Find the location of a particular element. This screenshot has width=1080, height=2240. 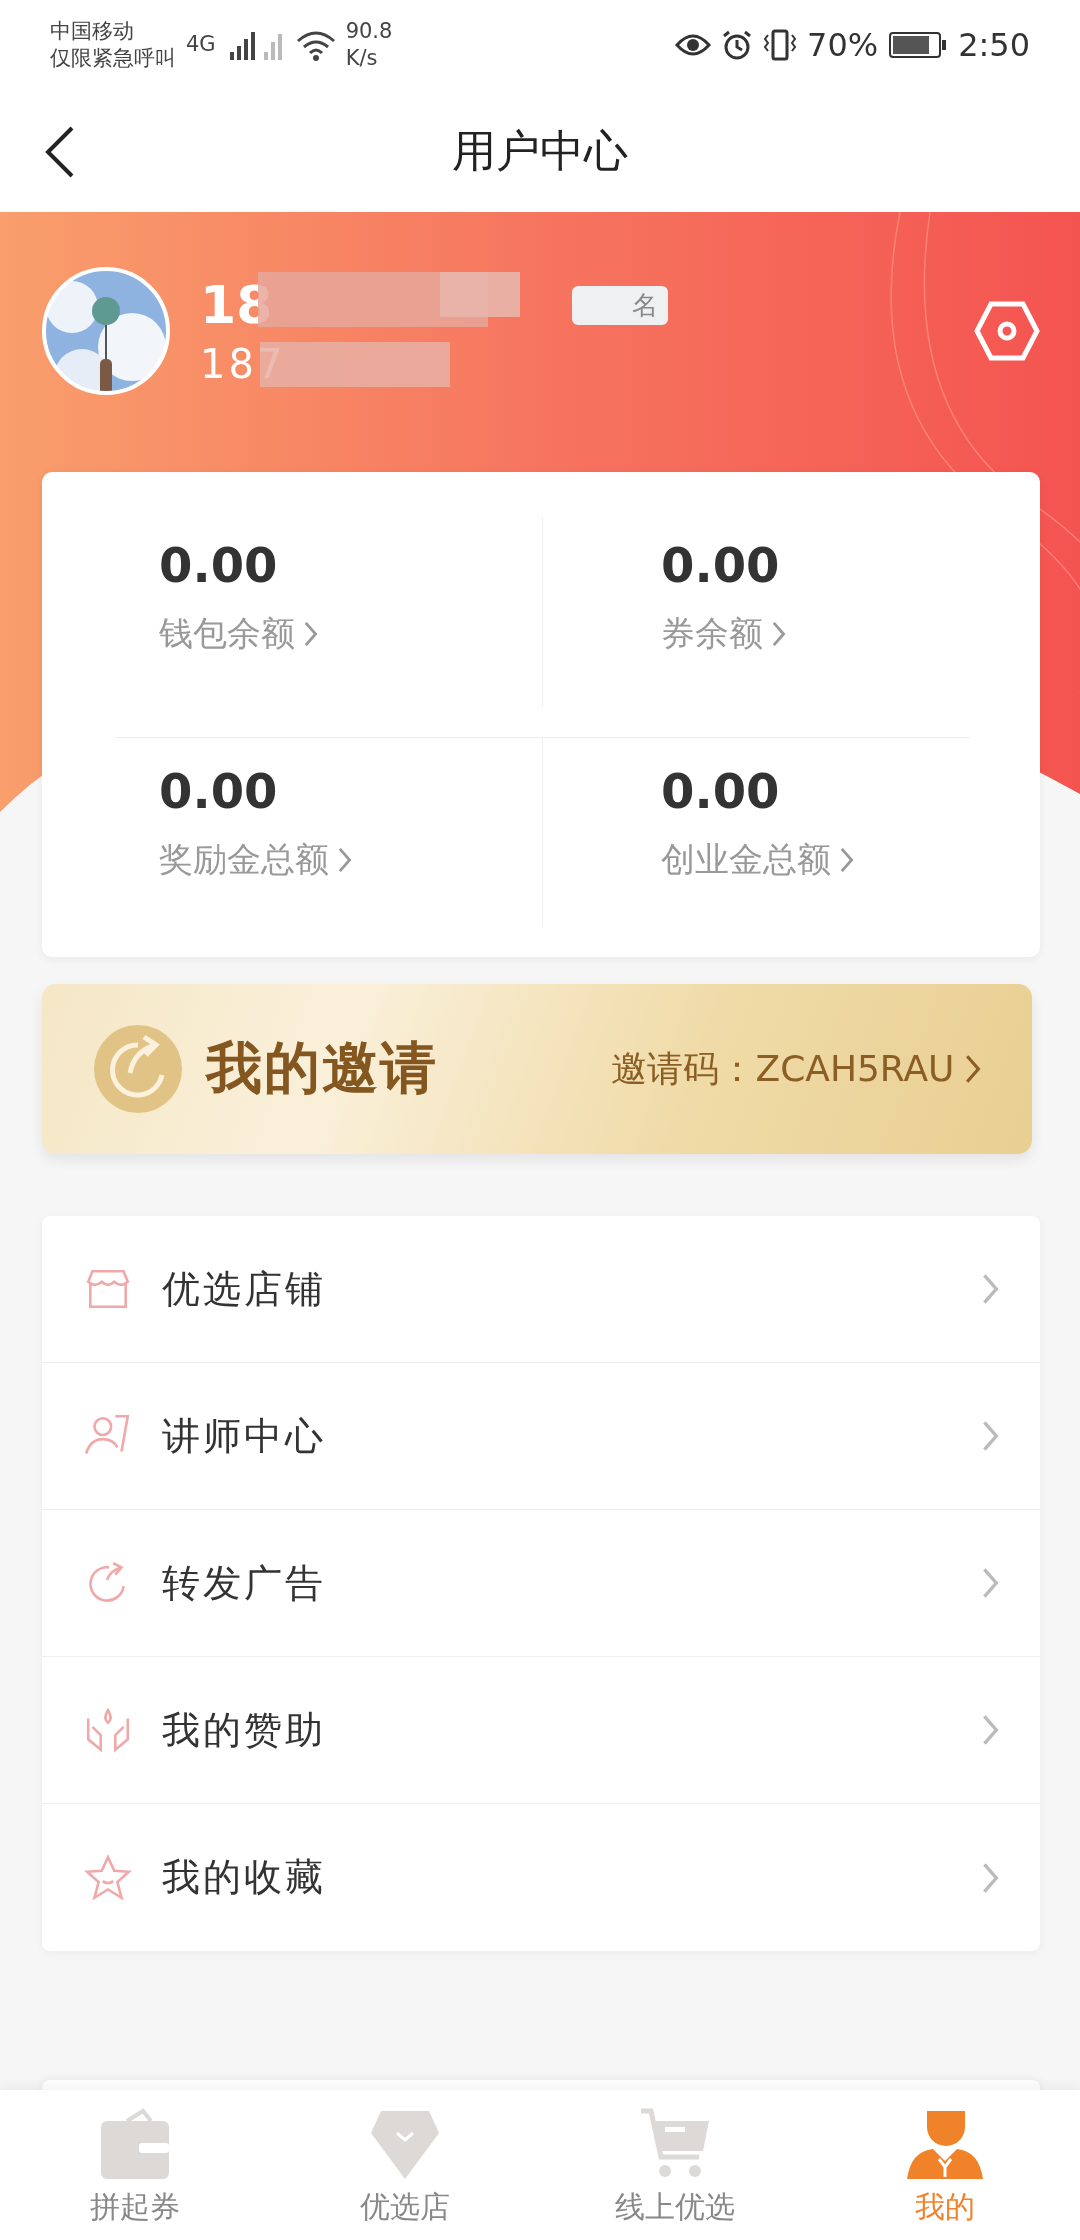

battery-percent: 70% is located at coordinates (843, 45).